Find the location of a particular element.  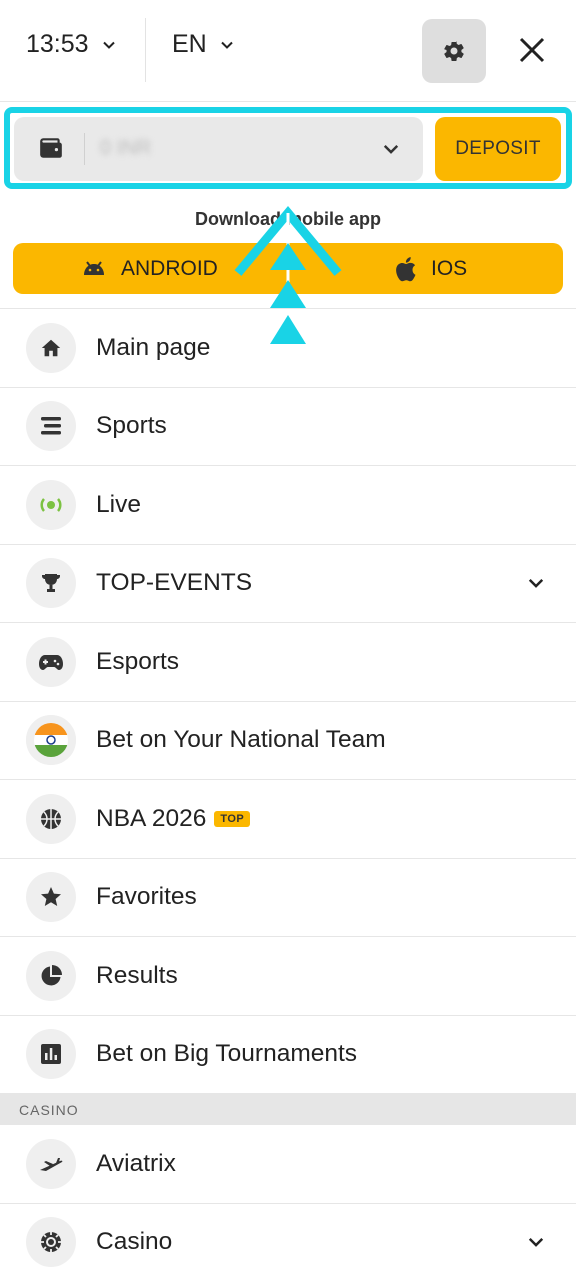

basketball-icon is located at coordinates (51, 818).